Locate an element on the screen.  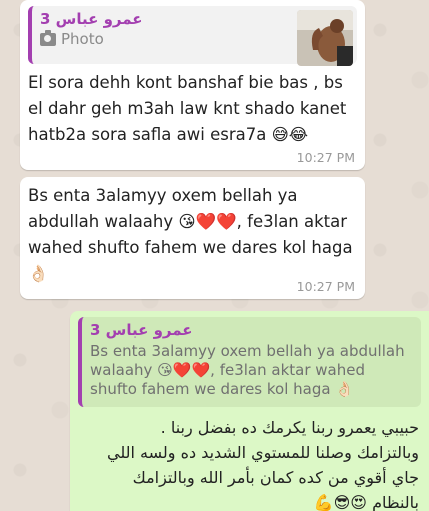
message-text-line: بالنظام is located at coordinates (395, 502).